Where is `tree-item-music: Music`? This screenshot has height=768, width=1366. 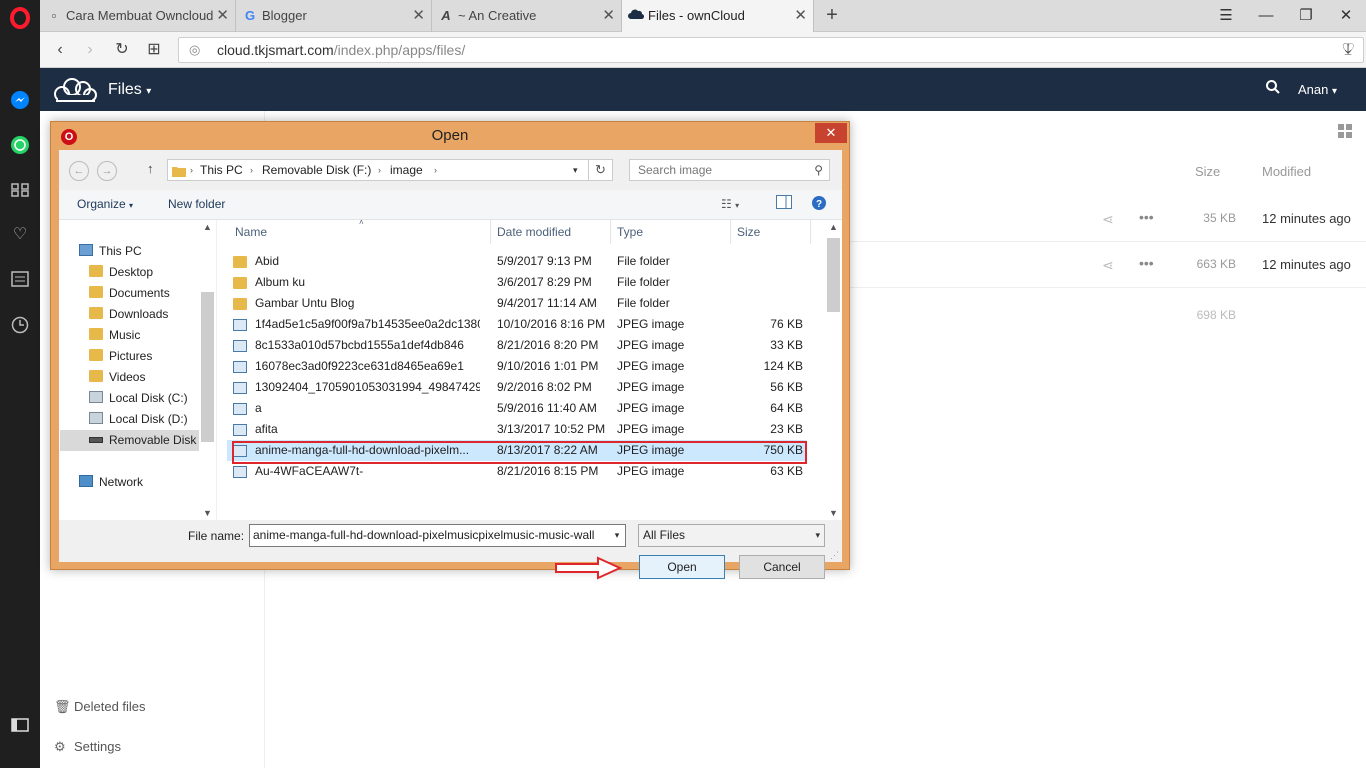
tree-item-music: Music is located at coordinates (114, 335).